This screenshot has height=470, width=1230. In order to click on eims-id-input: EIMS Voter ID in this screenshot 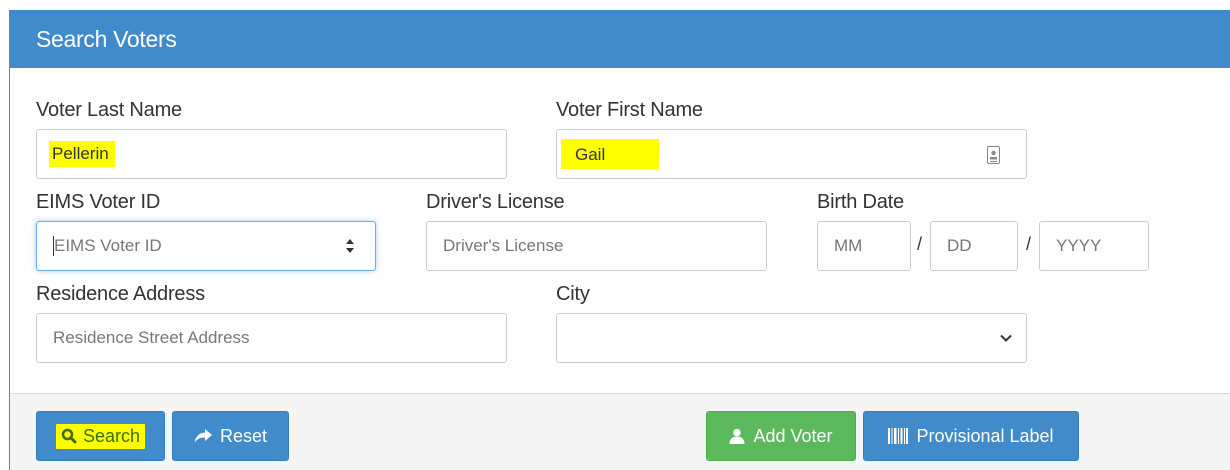, I will do `click(206, 246)`.